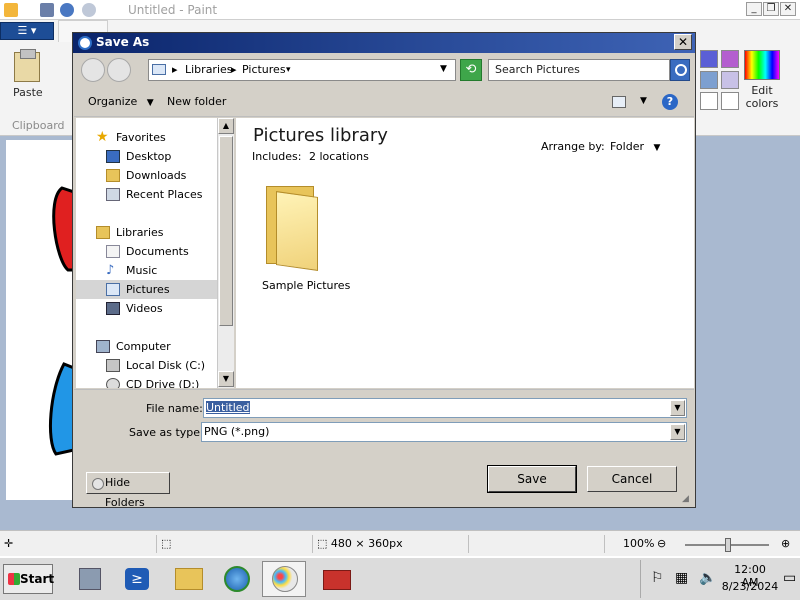 The image size is (800, 600). Describe the element at coordinates (188, 579) in the screenshot. I see `explorer-icon` at that location.